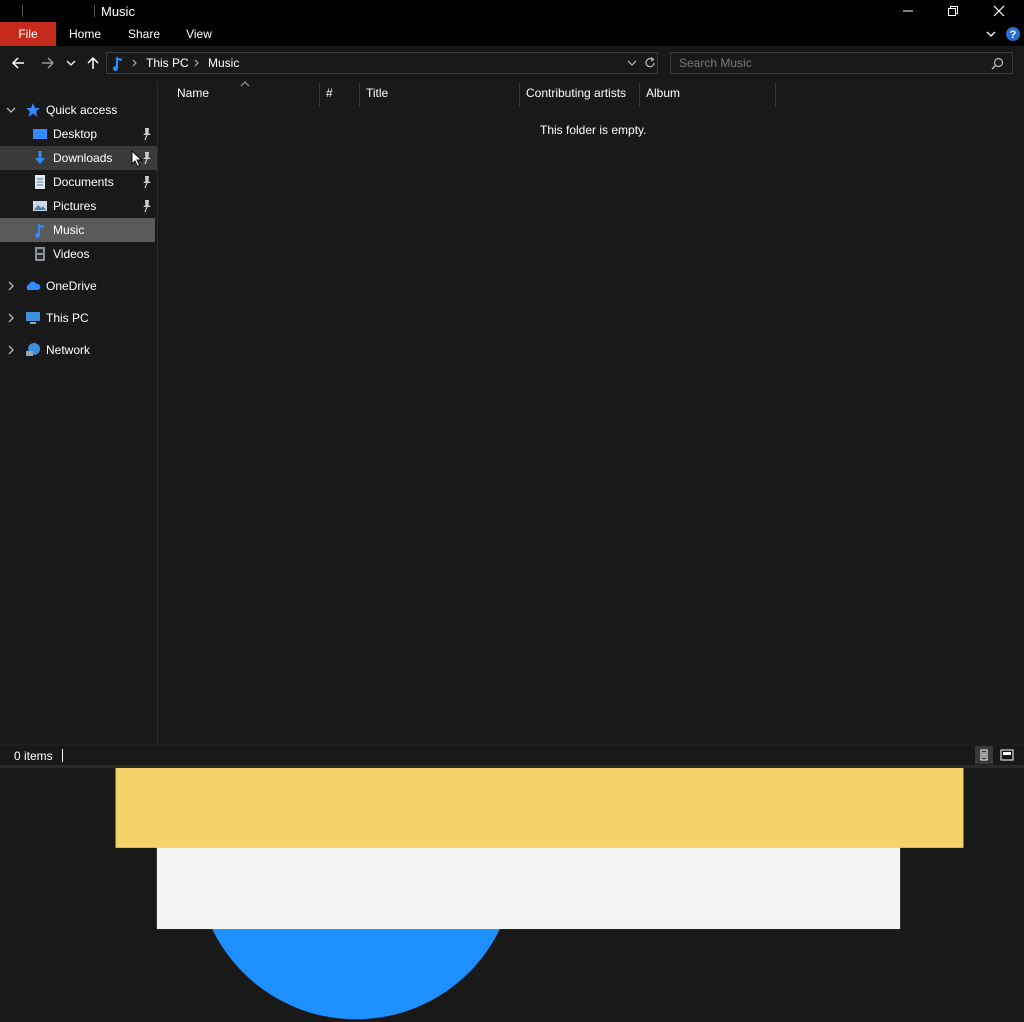 This screenshot has height=1022, width=1024. I want to click on minimize-icon, so click(908, 11).